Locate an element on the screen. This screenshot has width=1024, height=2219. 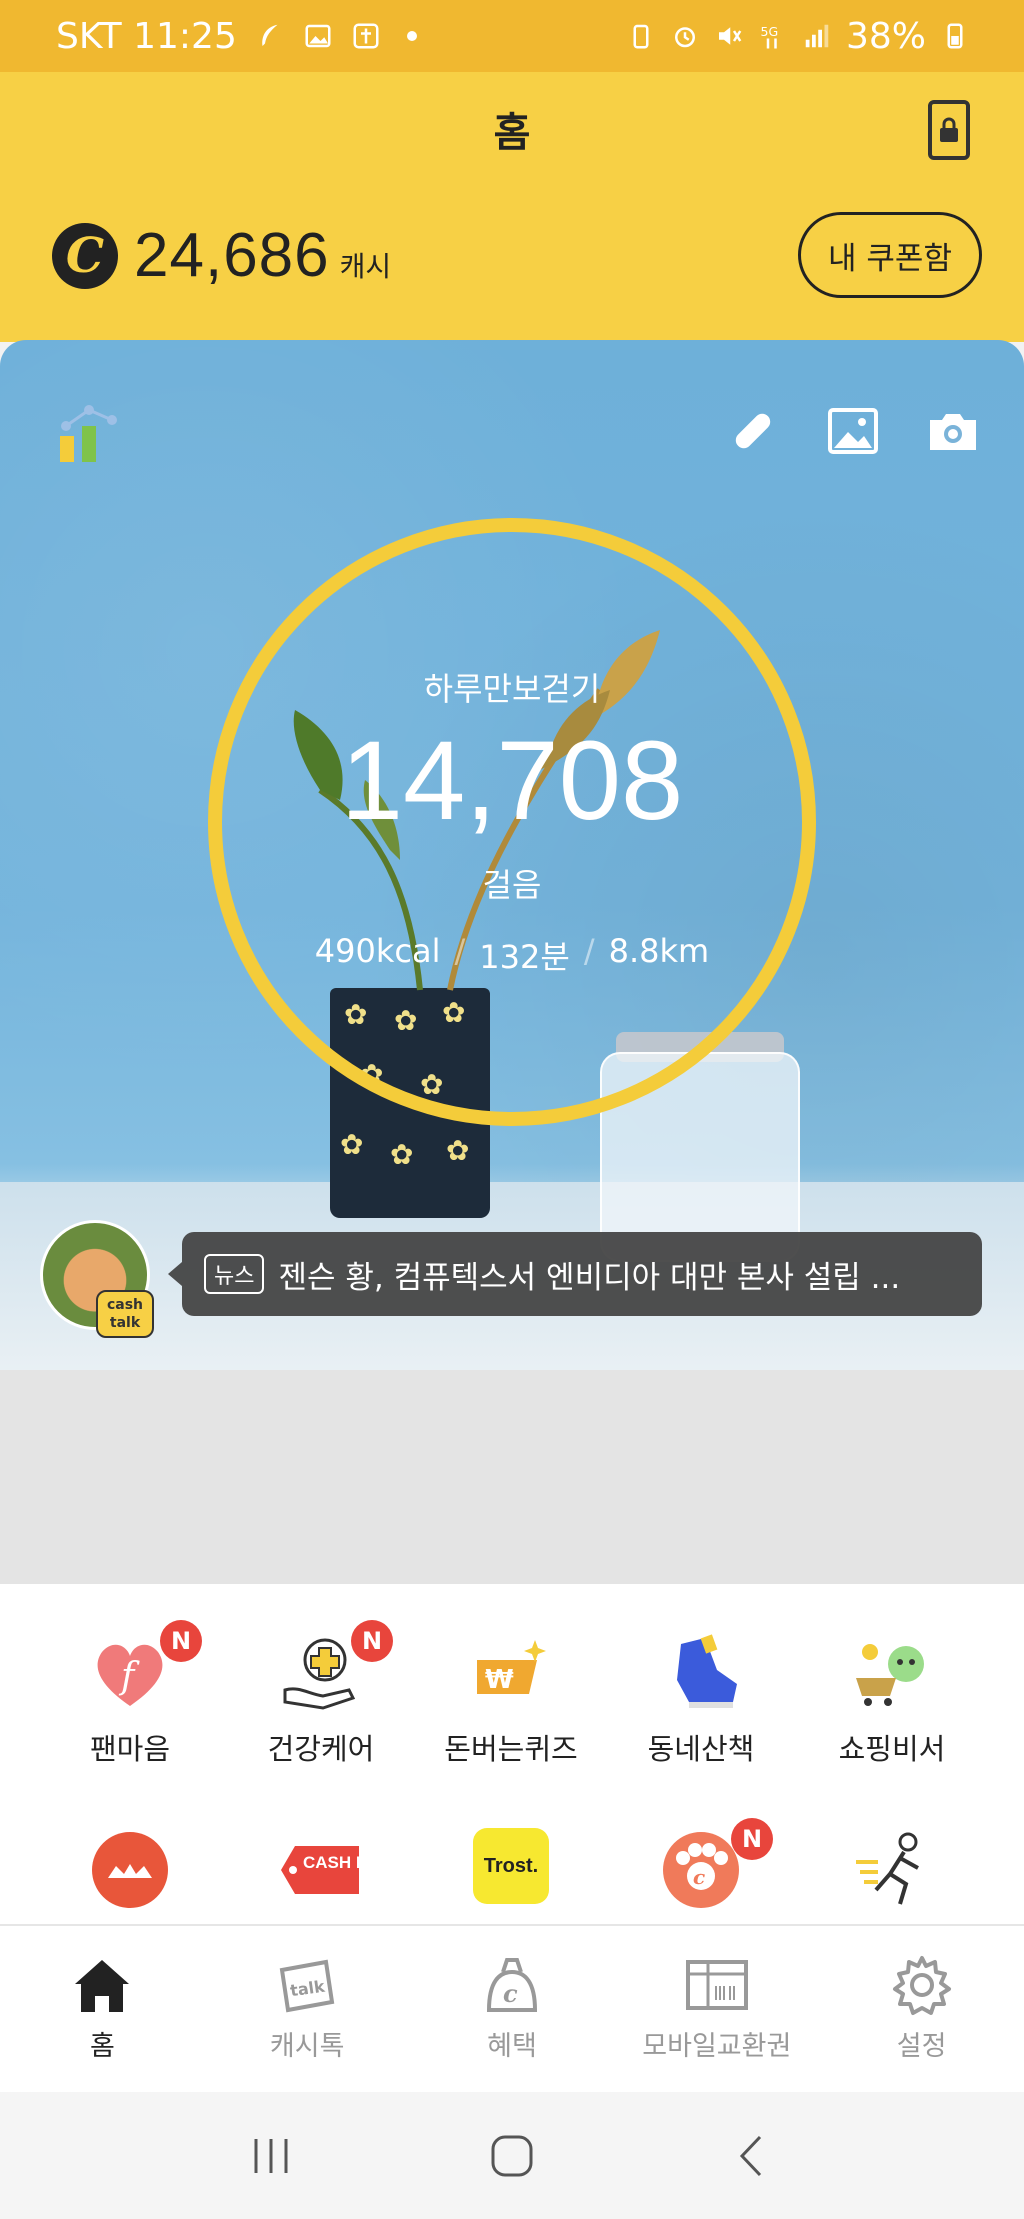
menu-health-care: N 건강케어 is located at coordinates (321, 1694).